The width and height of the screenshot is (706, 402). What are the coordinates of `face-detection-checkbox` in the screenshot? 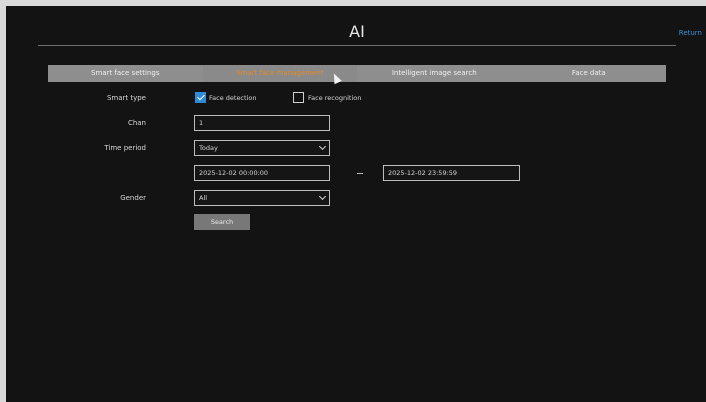 It's located at (200, 97).